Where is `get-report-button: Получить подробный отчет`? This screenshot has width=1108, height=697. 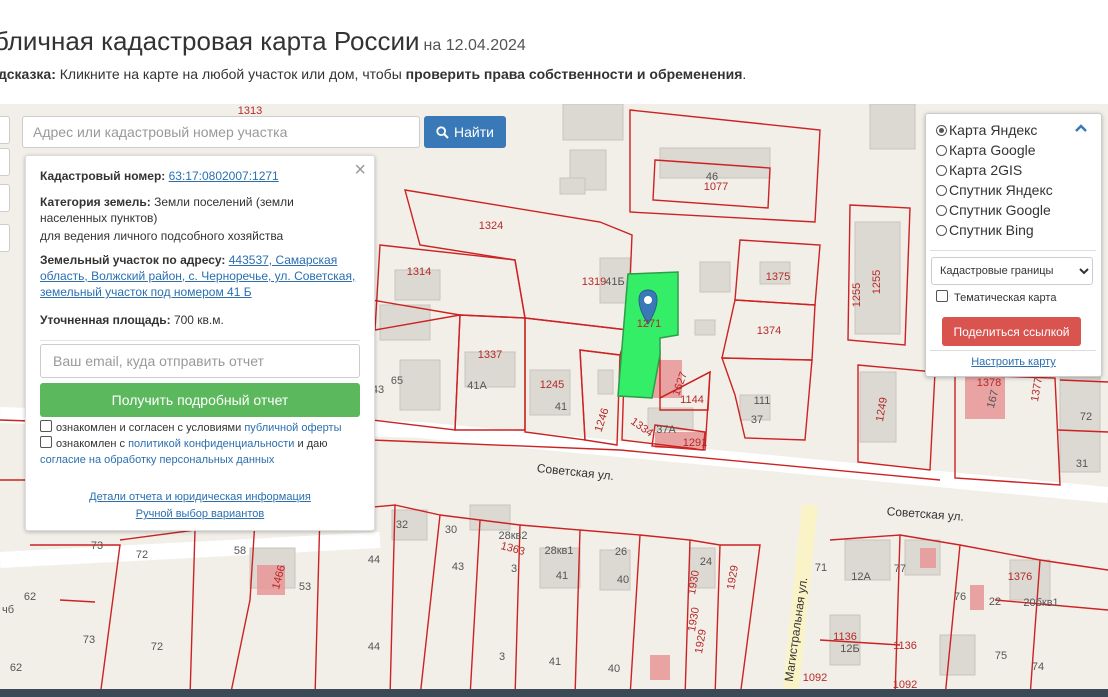
get-report-button: Получить подробный отчет is located at coordinates (200, 400).